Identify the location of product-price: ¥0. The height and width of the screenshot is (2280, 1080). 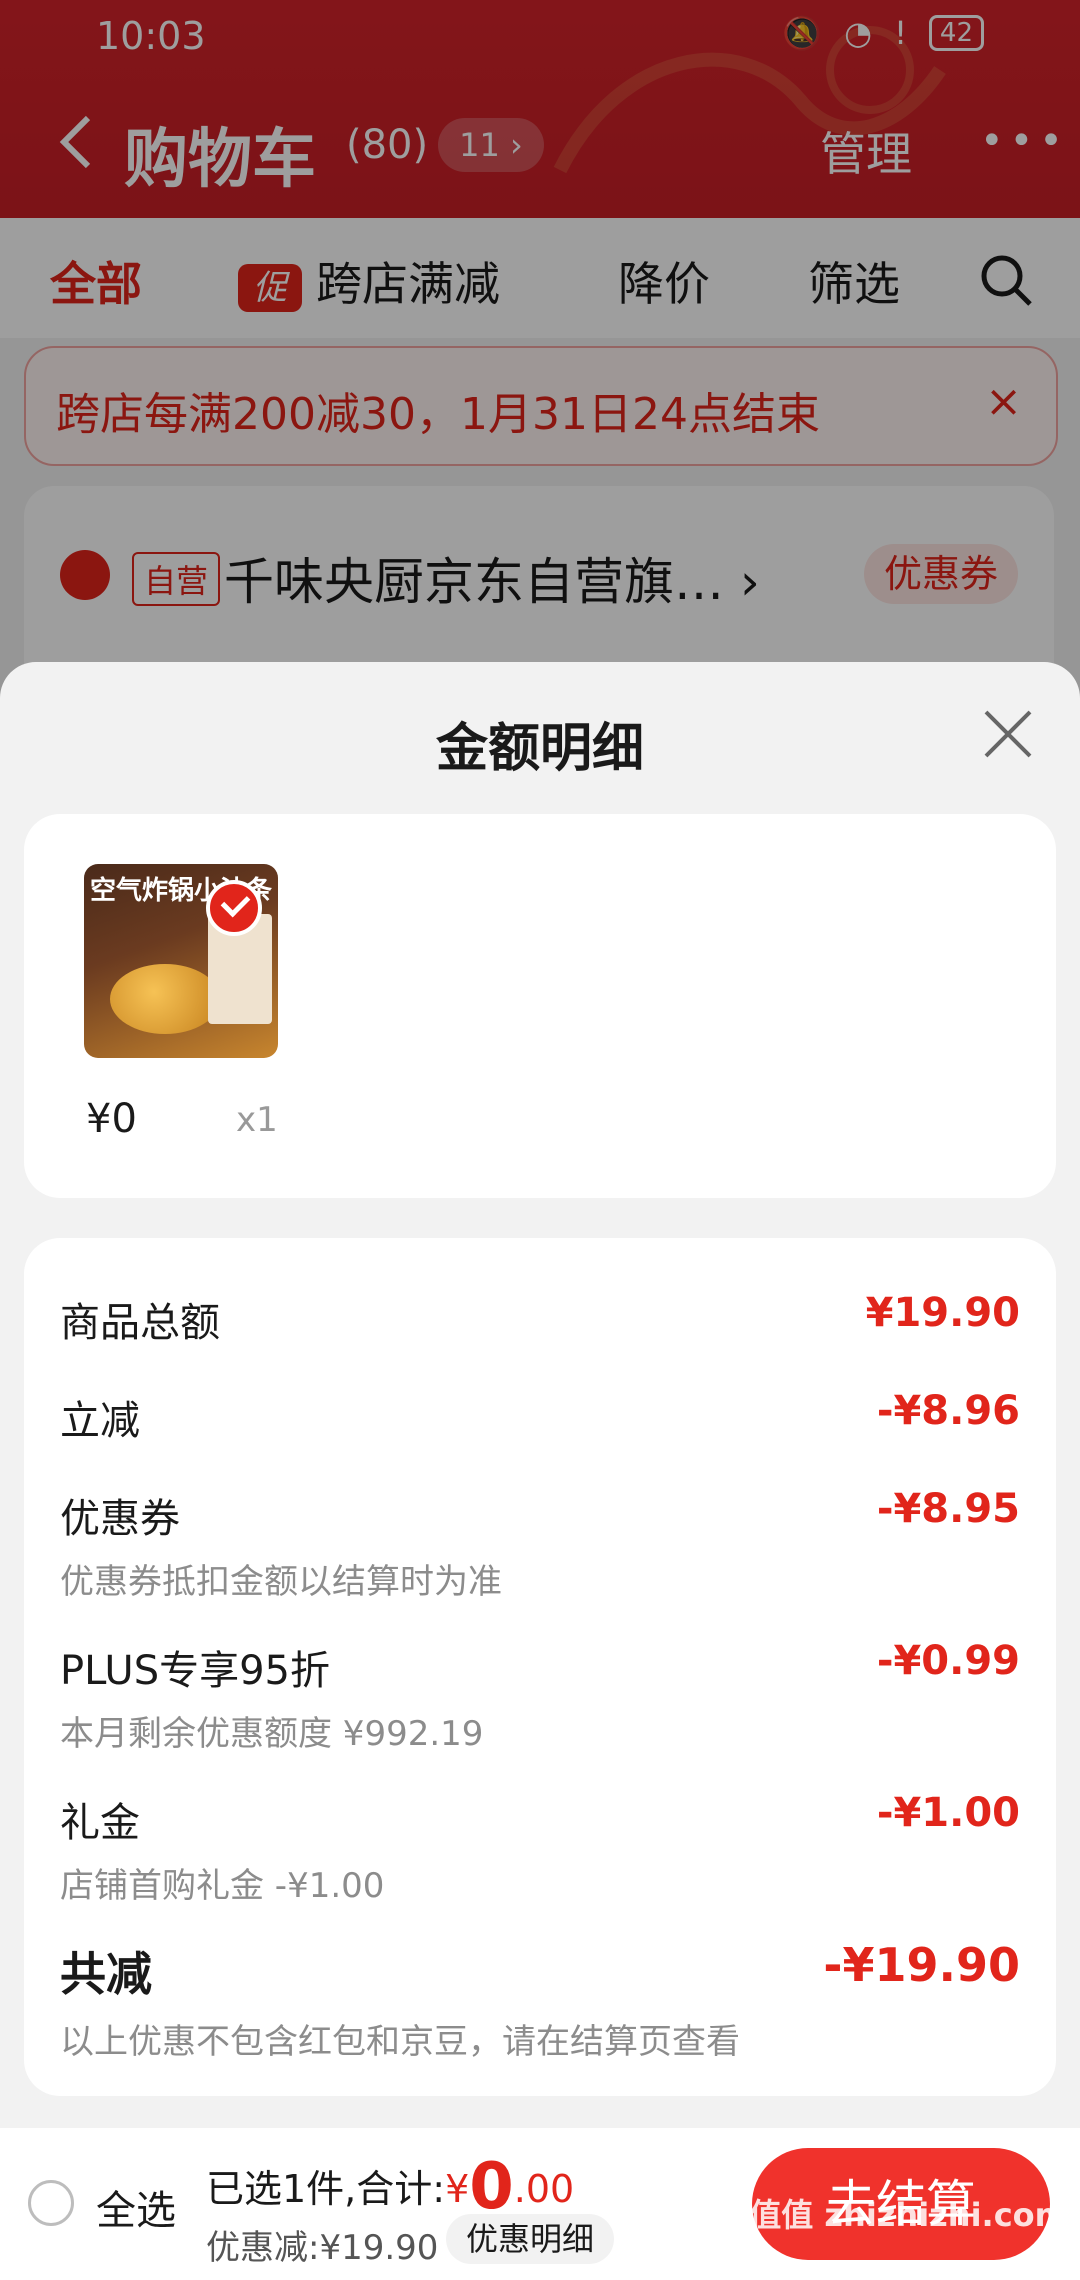
(111, 1119).